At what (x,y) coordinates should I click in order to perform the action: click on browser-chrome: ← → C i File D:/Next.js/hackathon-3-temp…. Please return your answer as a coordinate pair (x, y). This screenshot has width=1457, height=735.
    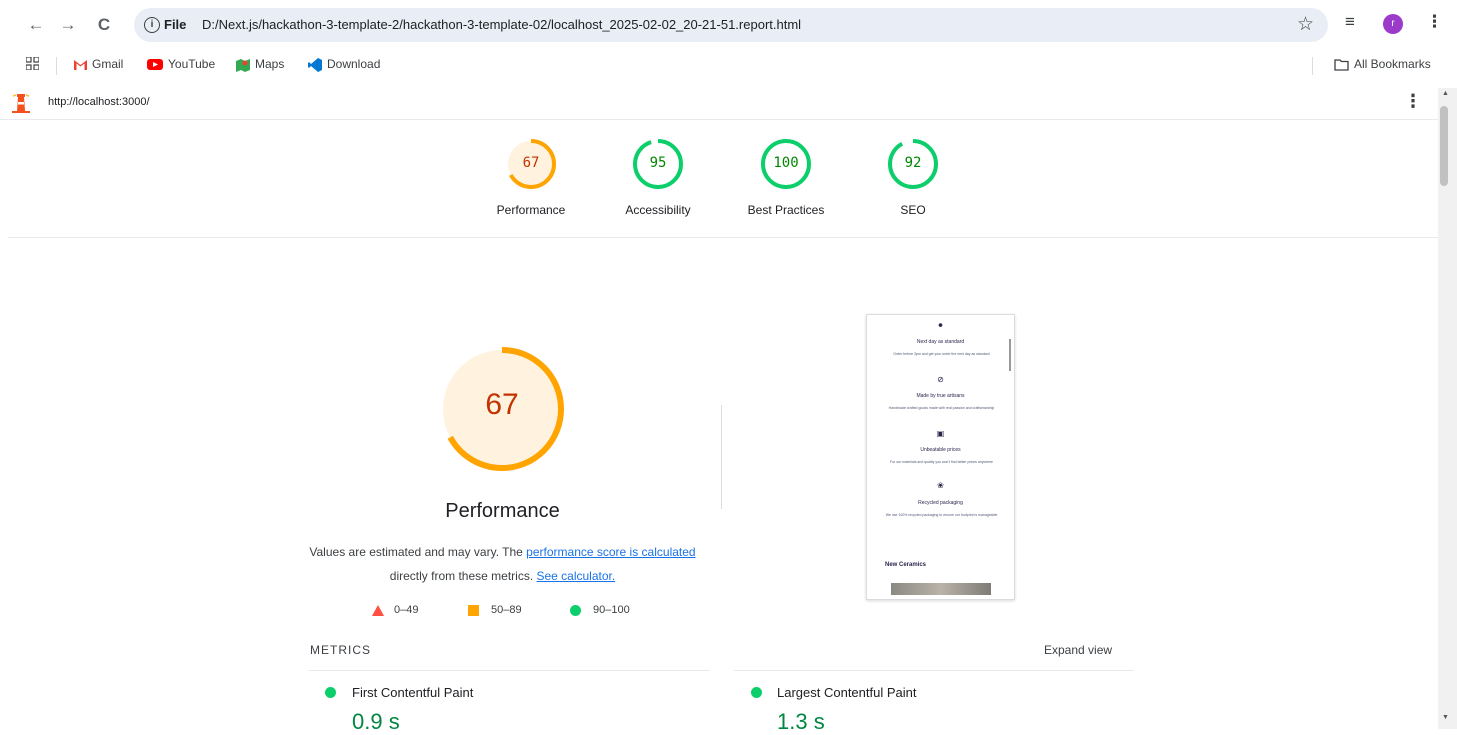
    Looking at the image, I should click on (728, 43).